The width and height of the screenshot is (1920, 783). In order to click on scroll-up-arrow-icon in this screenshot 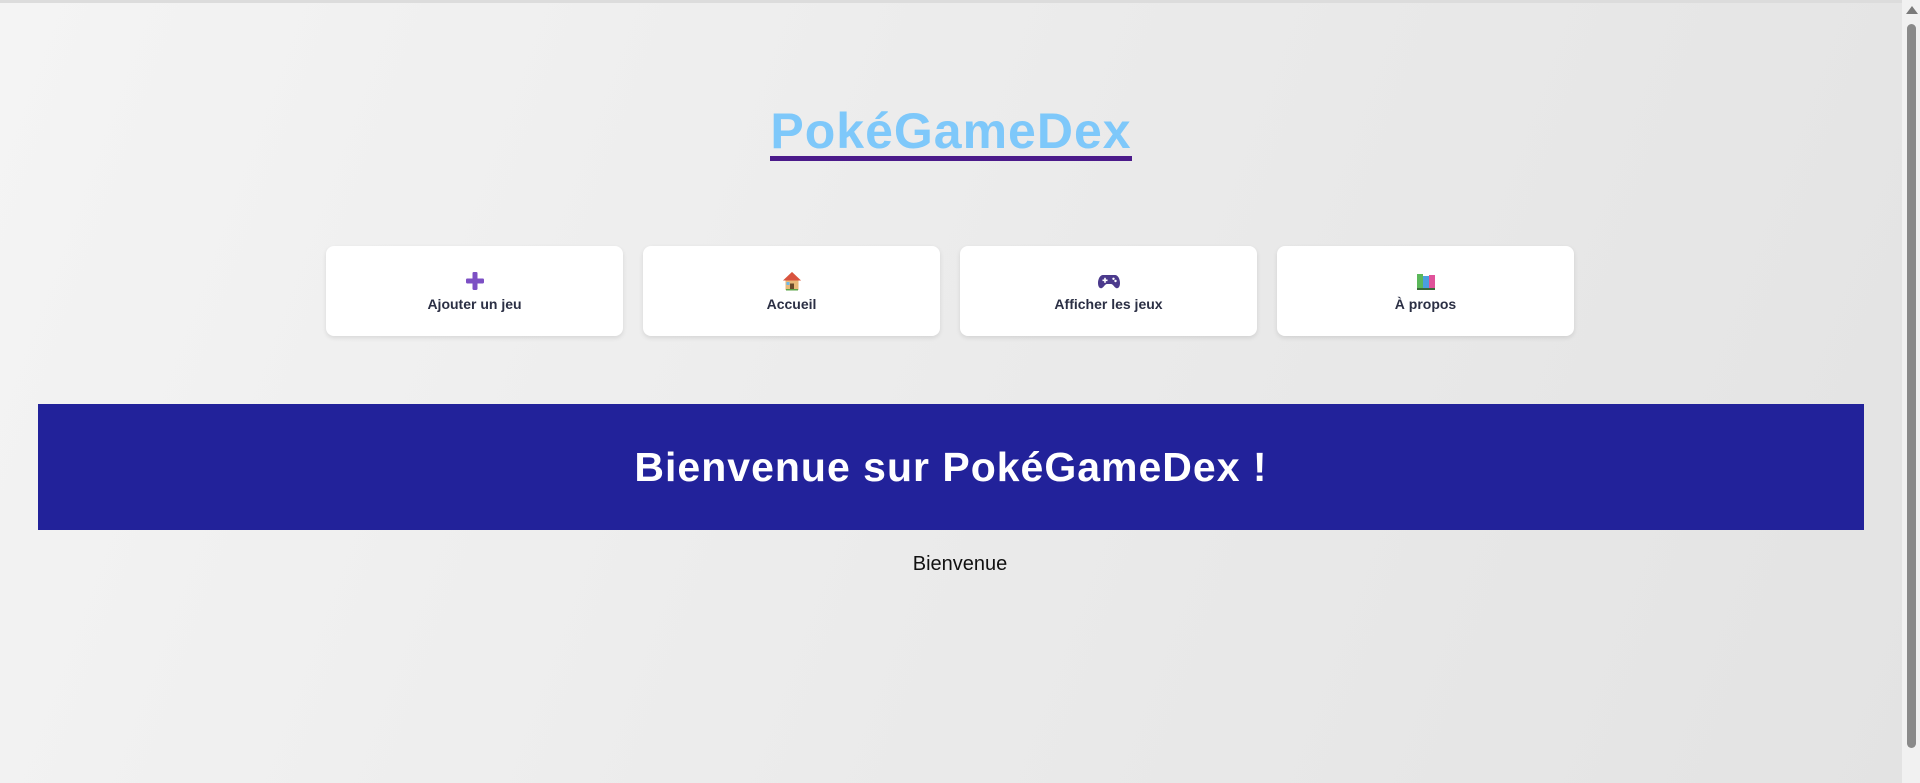, I will do `click(1912, 10)`.